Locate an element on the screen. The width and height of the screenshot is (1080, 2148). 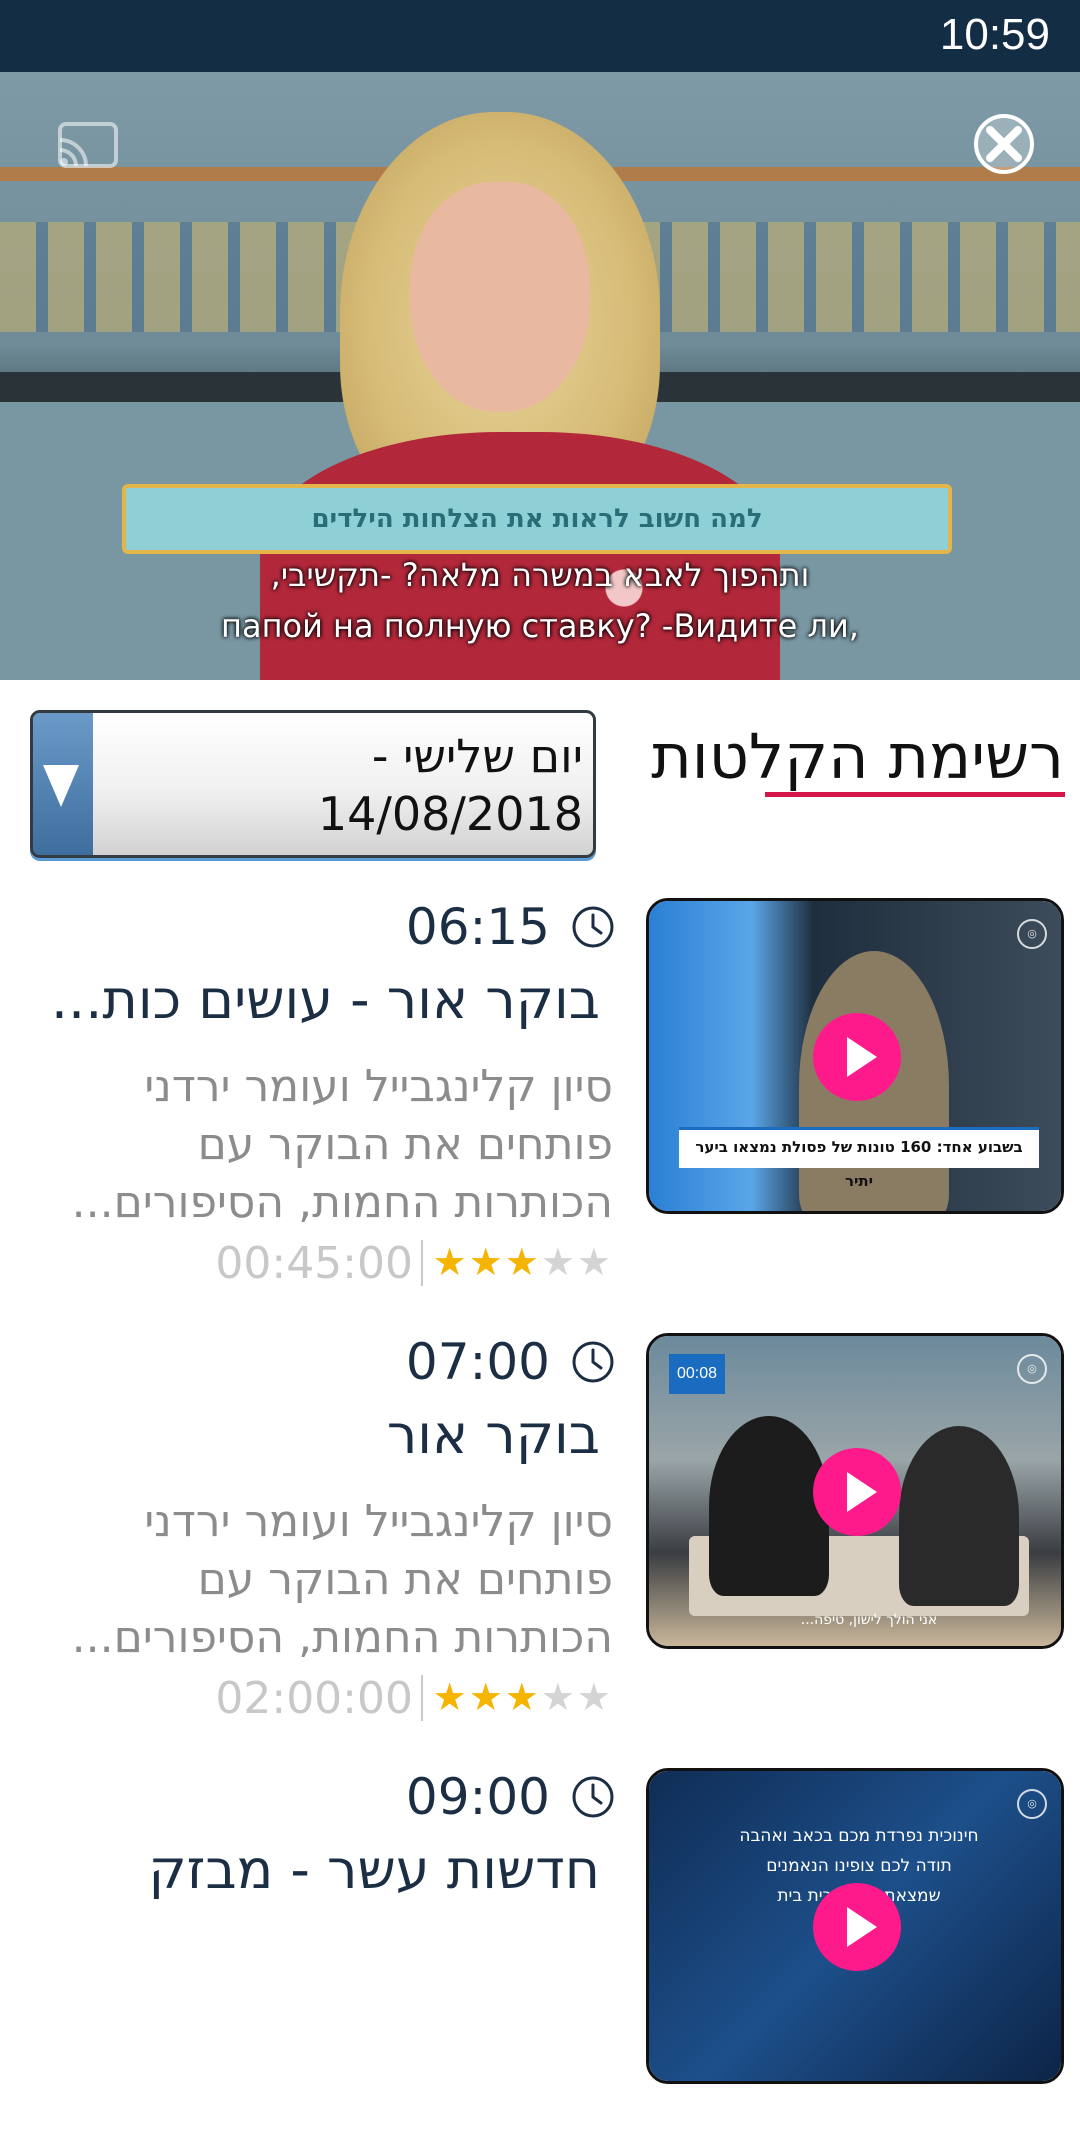
chevron-down-icon is located at coordinates (61, 786).